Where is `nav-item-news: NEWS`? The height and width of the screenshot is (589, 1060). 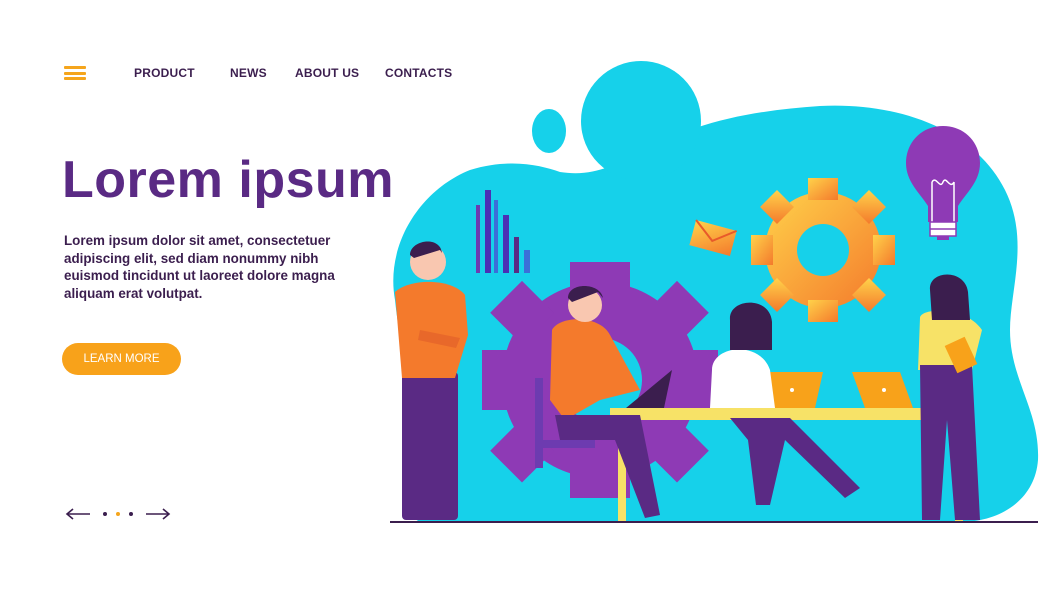
nav-item-news: NEWS is located at coordinates (248, 73).